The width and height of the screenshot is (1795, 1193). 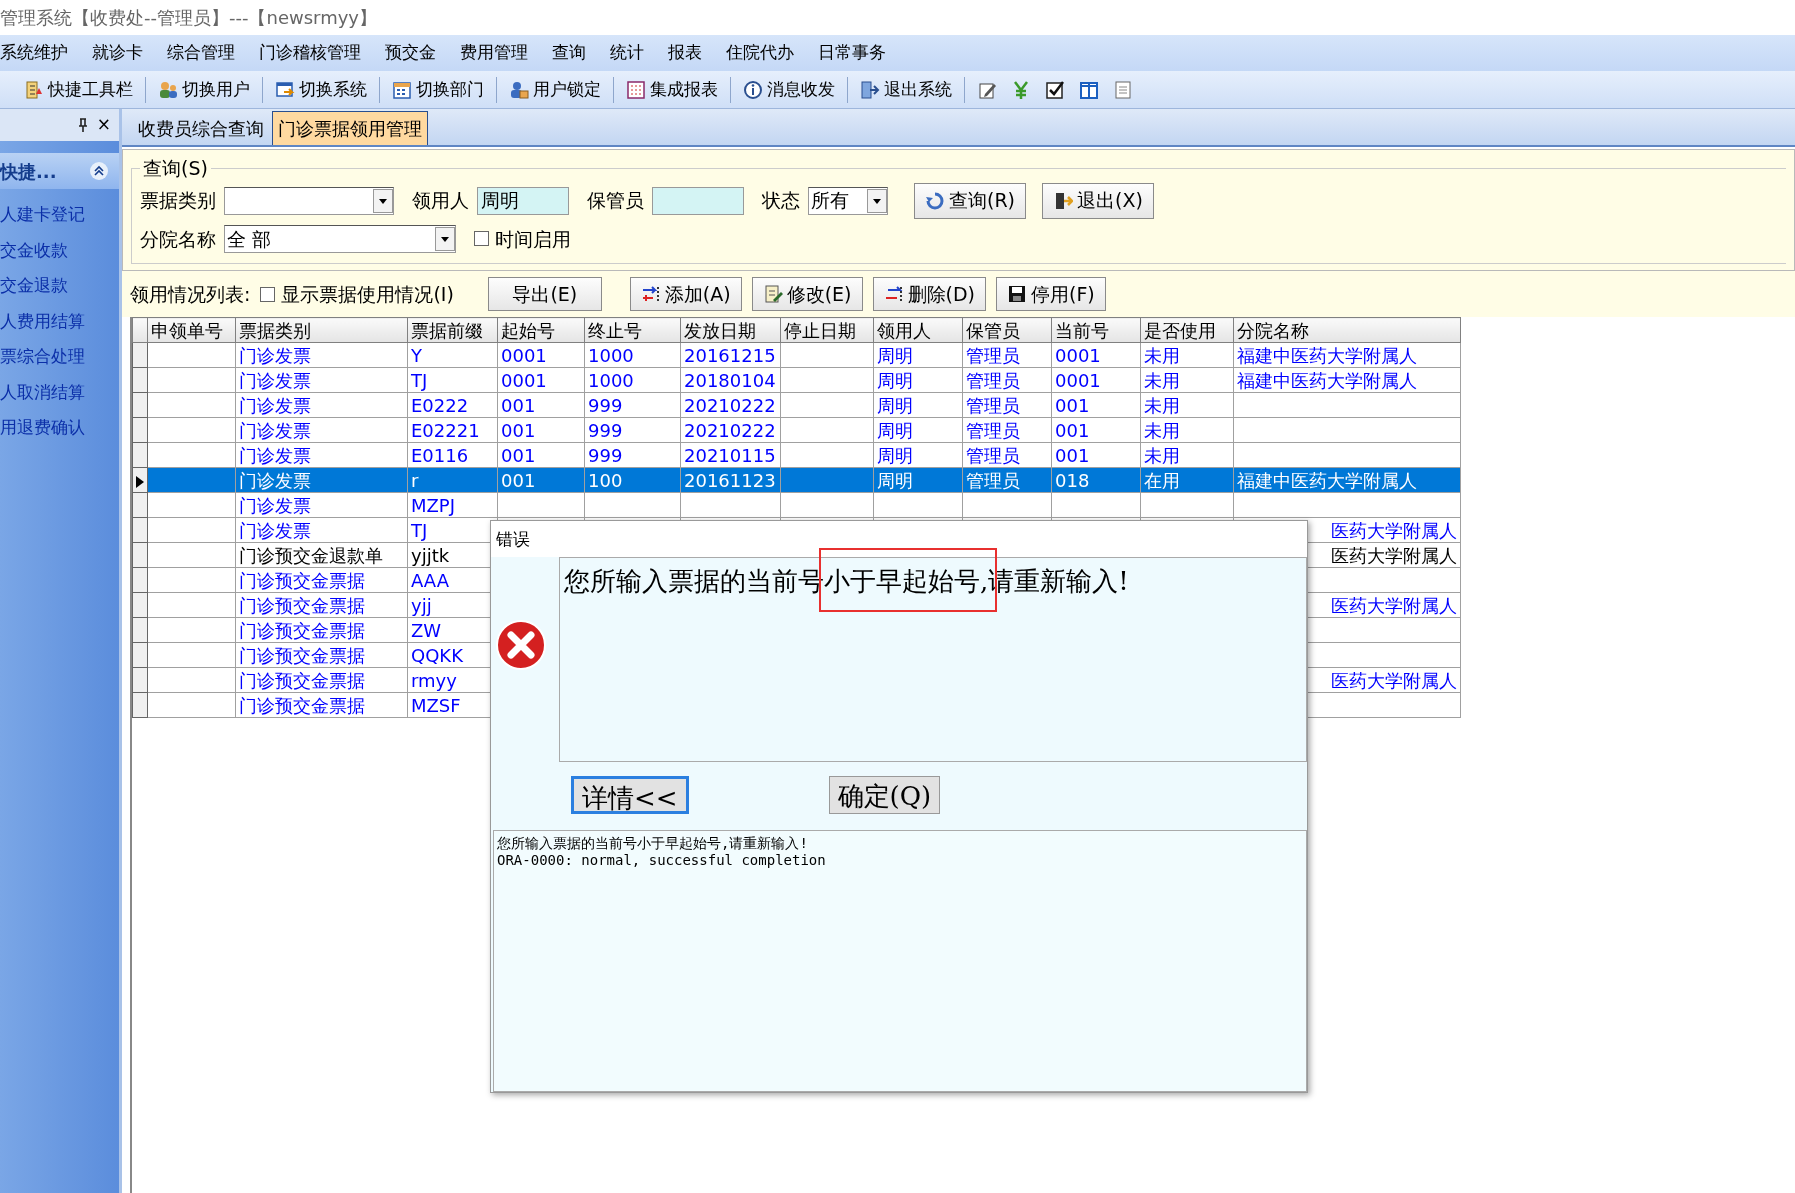 What do you see at coordinates (1347, 355) in the screenshot?
I see `table-cell: 福建中医药大学附属人` at bounding box center [1347, 355].